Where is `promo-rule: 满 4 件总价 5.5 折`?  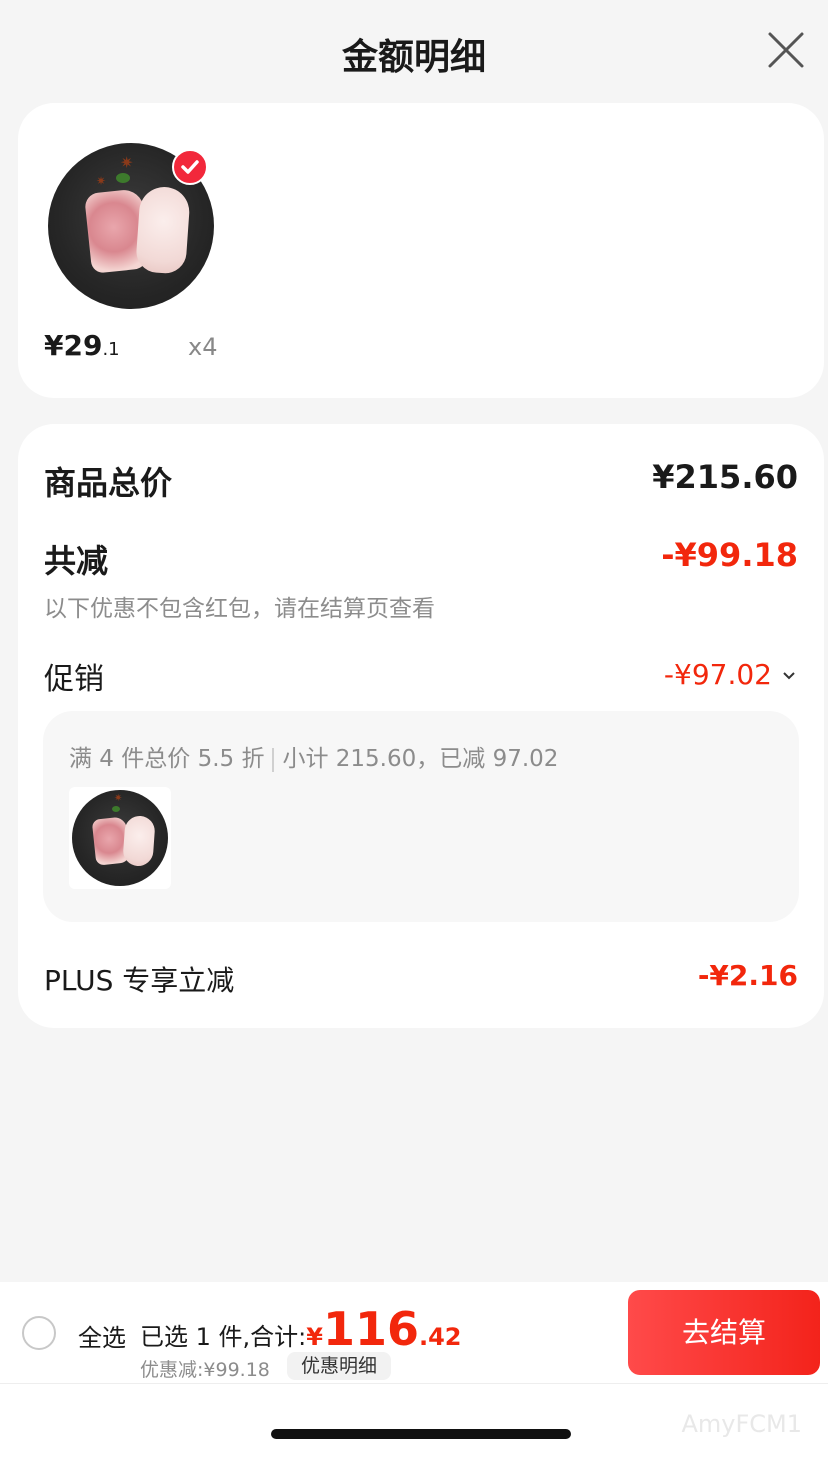
promo-rule: 满 4 件总价 5.5 折 is located at coordinates (167, 759).